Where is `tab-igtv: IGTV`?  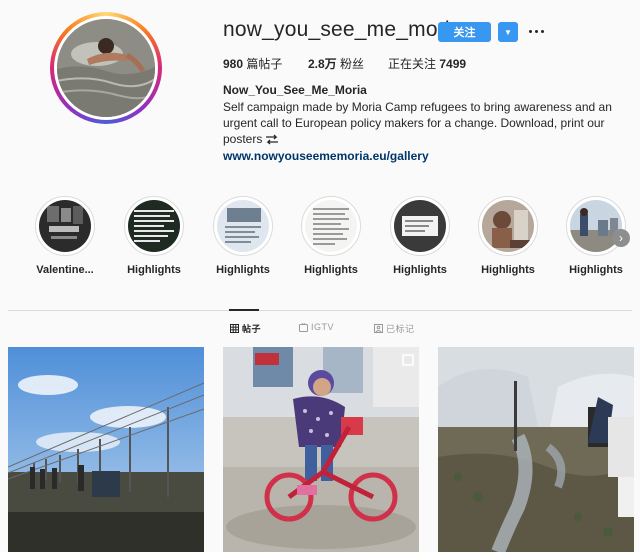
tab-igtv: IGTV is located at coordinates (316, 327).